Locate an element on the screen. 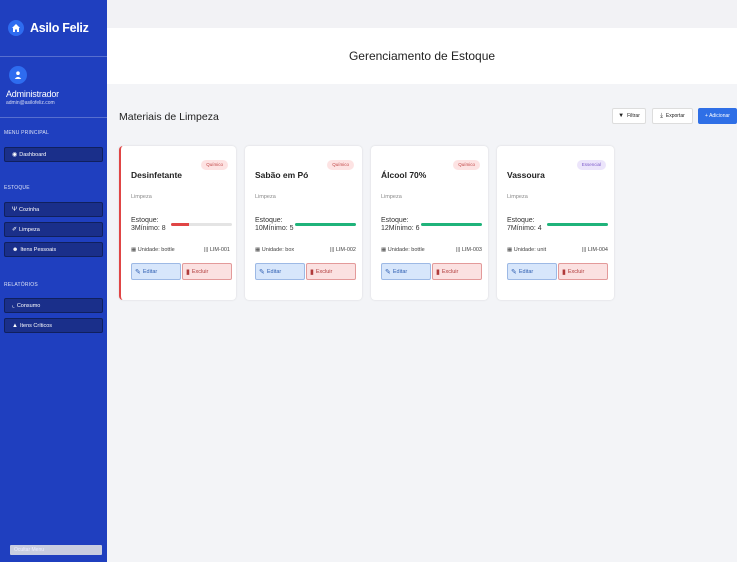 This screenshot has width=737, height=562. unit-label: Unidade: bottle is located at coordinates (156, 250).